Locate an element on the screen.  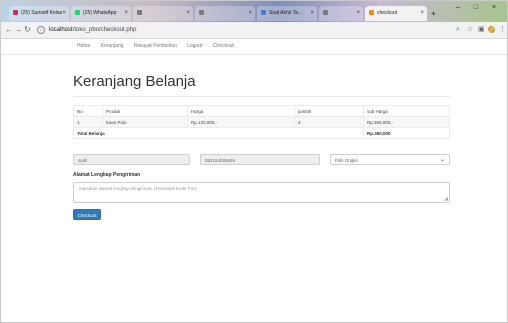
address-label: Alamat Lengkap Pengiriman is located at coordinates (107, 175).